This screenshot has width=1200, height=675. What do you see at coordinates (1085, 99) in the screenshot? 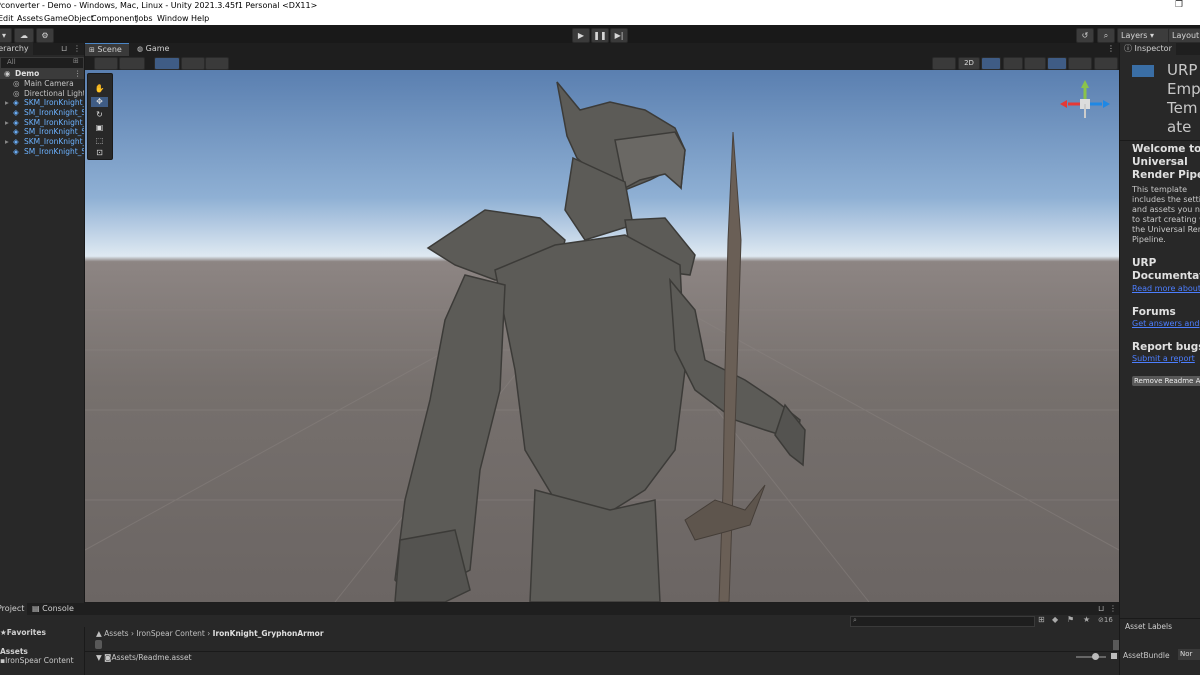
I see `orientation-gizmo` at bounding box center [1085, 99].